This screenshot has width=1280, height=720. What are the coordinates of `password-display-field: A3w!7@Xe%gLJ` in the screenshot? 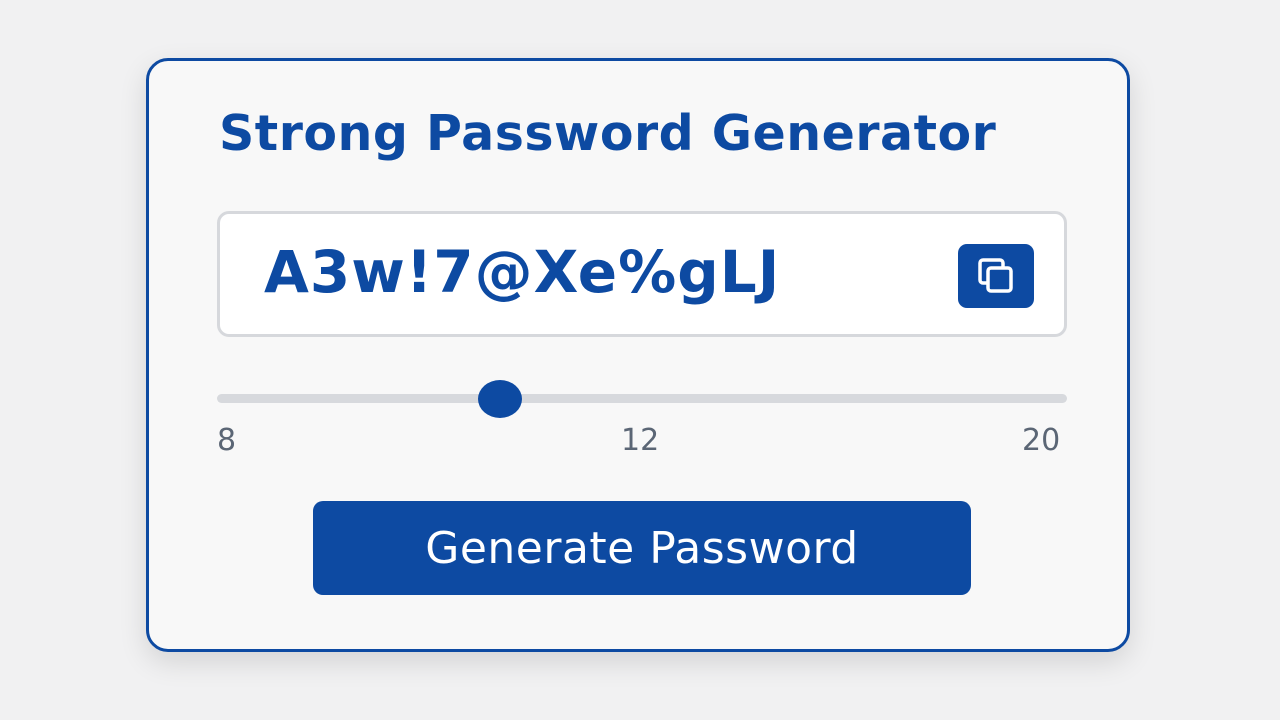 It's located at (642, 274).